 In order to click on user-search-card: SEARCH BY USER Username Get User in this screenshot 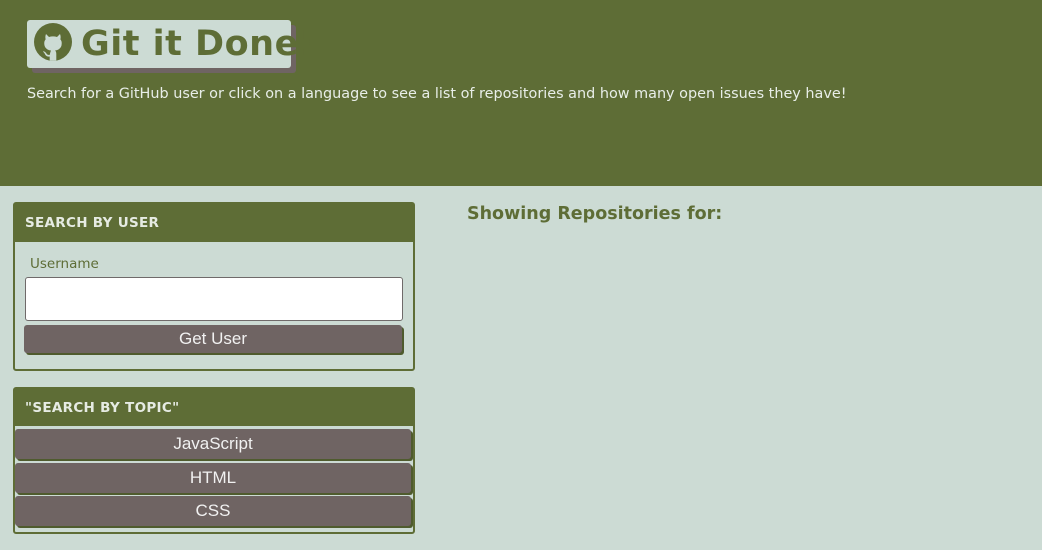, I will do `click(214, 286)`.